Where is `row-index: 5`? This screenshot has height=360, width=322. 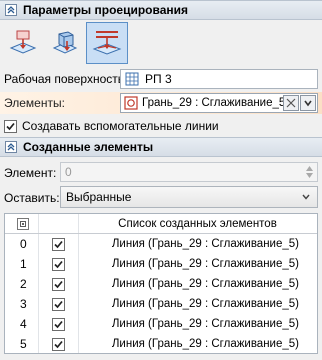 row-index: 5 is located at coordinates (23, 344).